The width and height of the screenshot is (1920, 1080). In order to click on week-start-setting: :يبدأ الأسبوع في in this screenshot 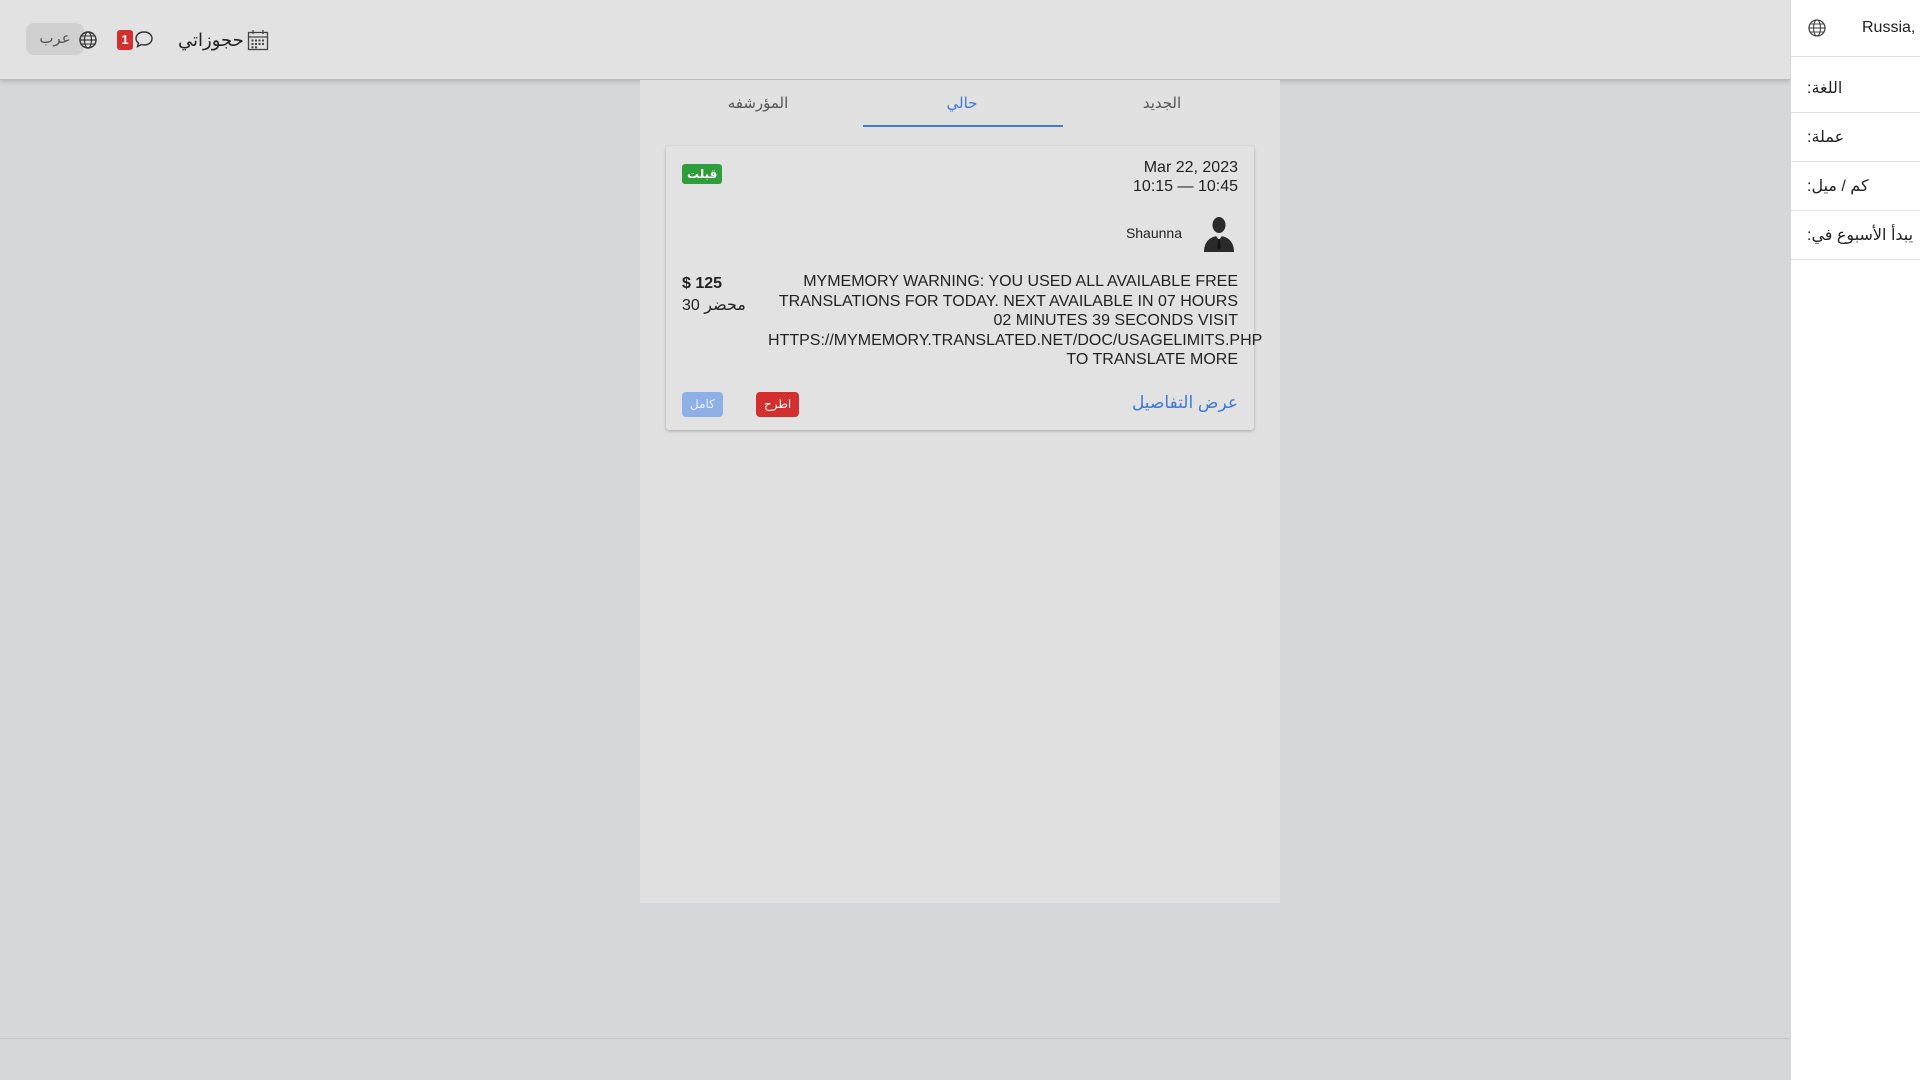, I will do `click(1855, 235)`.